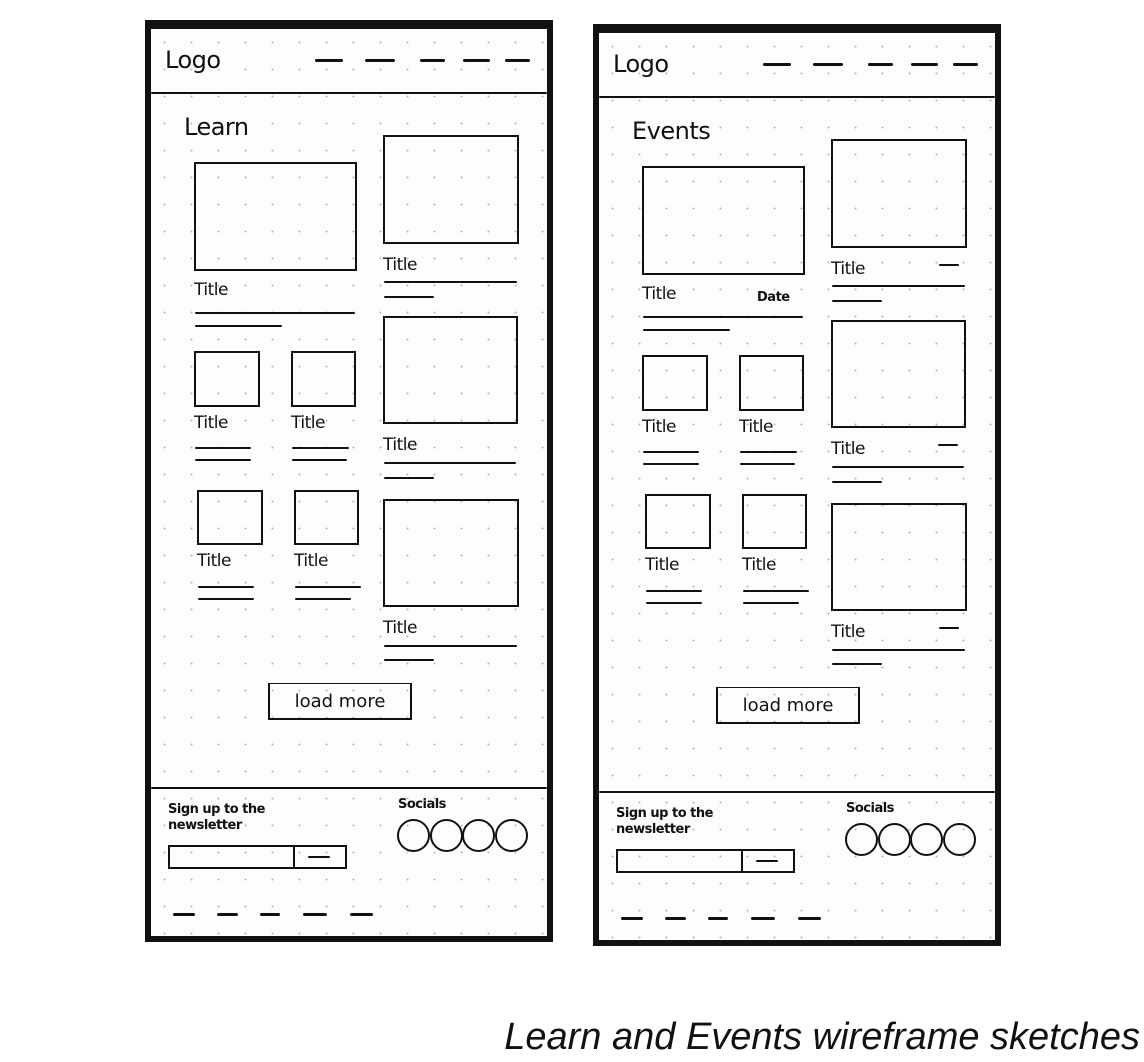 The height and width of the screenshot is (1062, 1144). What do you see at coordinates (216, 127) in the screenshot?
I see `page-heading: Learn` at bounding box center [216, 127].